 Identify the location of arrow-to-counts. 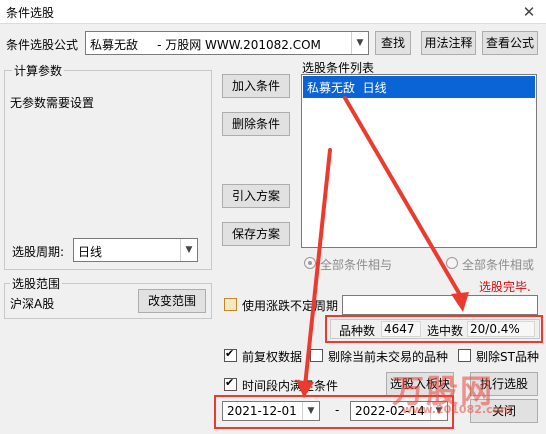
(404, 199).